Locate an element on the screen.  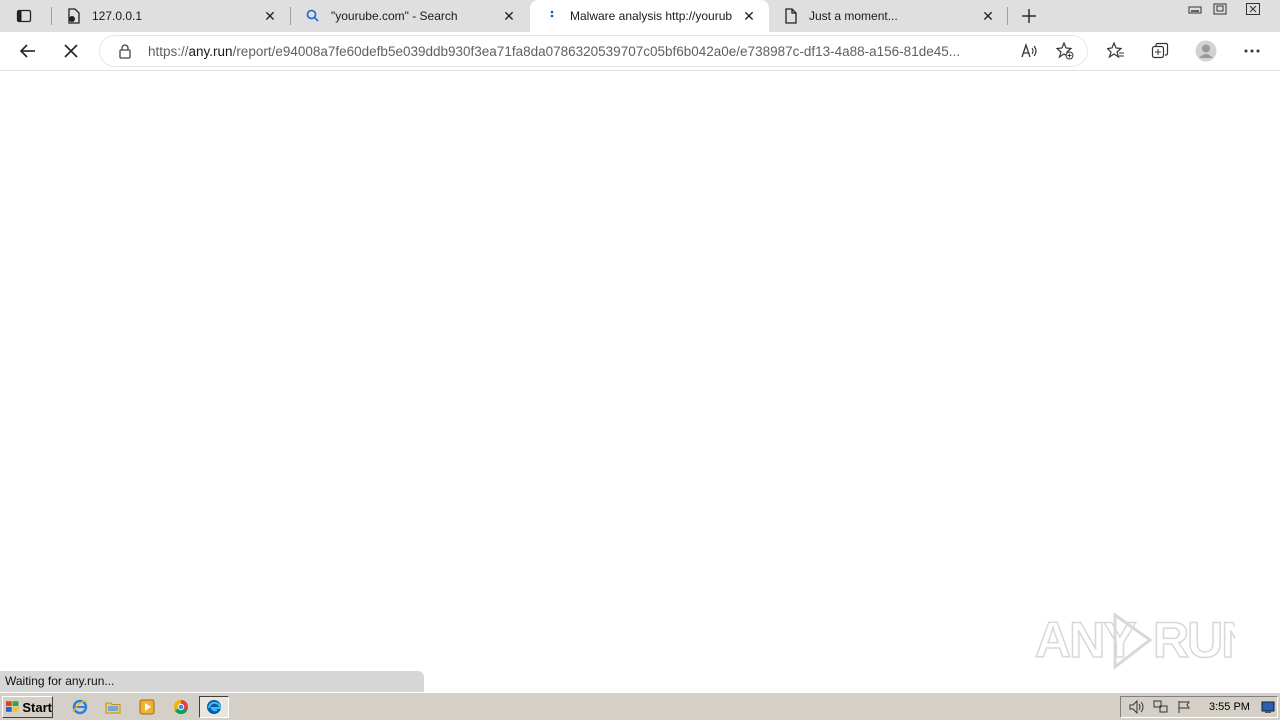
plus-icon is located at coordinates (1029, 16).